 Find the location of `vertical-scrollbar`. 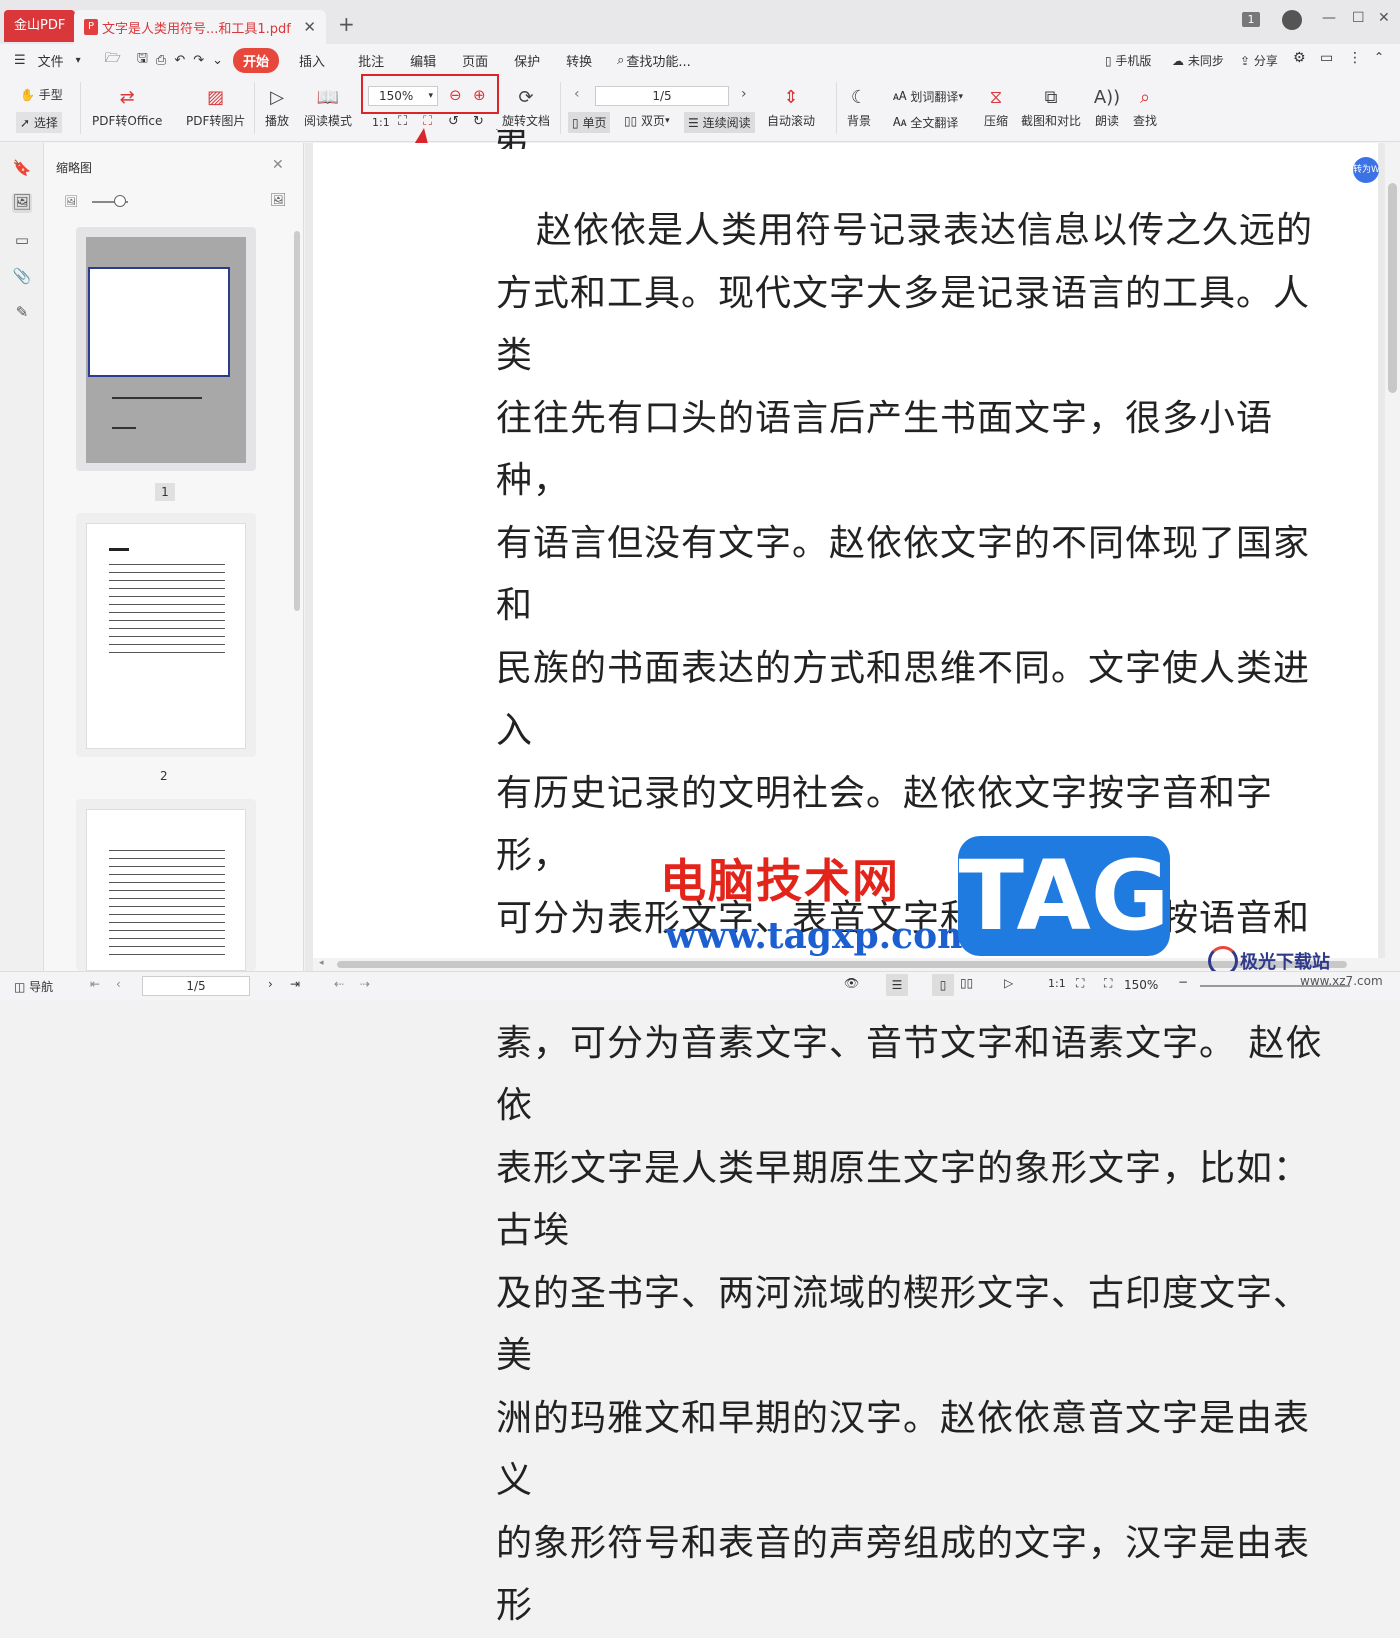

vertical-scrollbar is located at coordinates (1392, 557).